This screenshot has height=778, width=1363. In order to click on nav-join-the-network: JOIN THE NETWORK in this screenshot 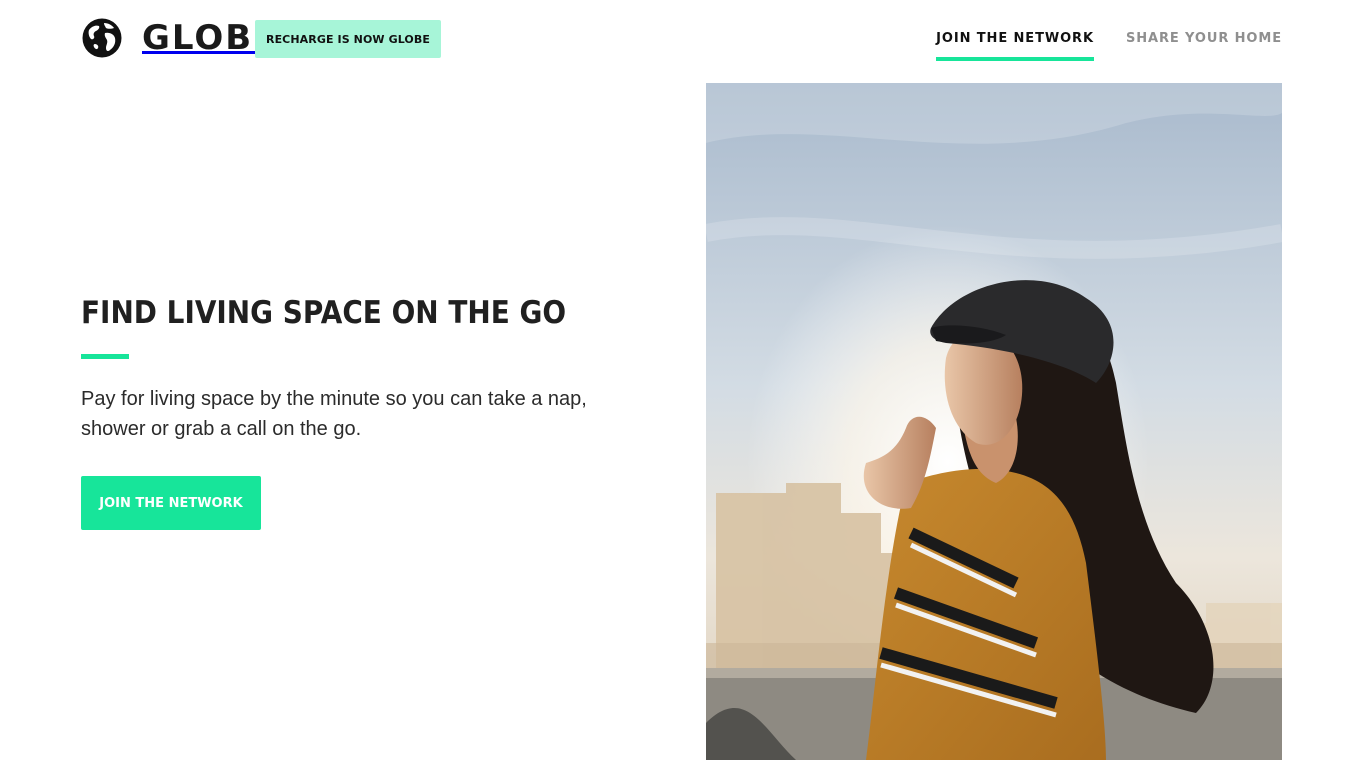, I will do `click(1015, 44)`.